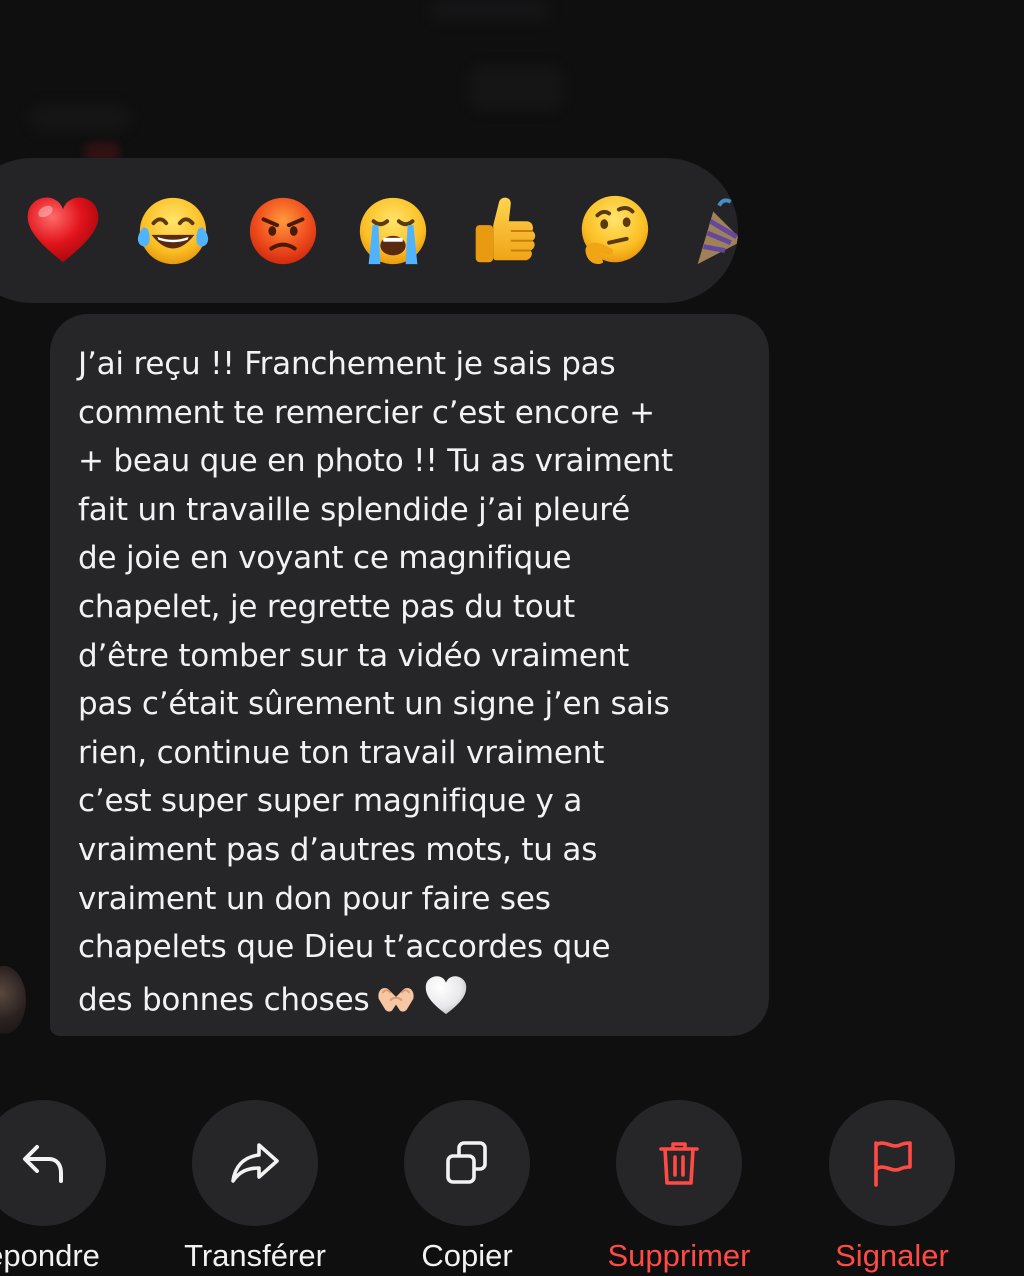 Image resolution: width=1024 pixels, height=1276 pixels. I want to click on copy-button-circle, so click(467, 1163).